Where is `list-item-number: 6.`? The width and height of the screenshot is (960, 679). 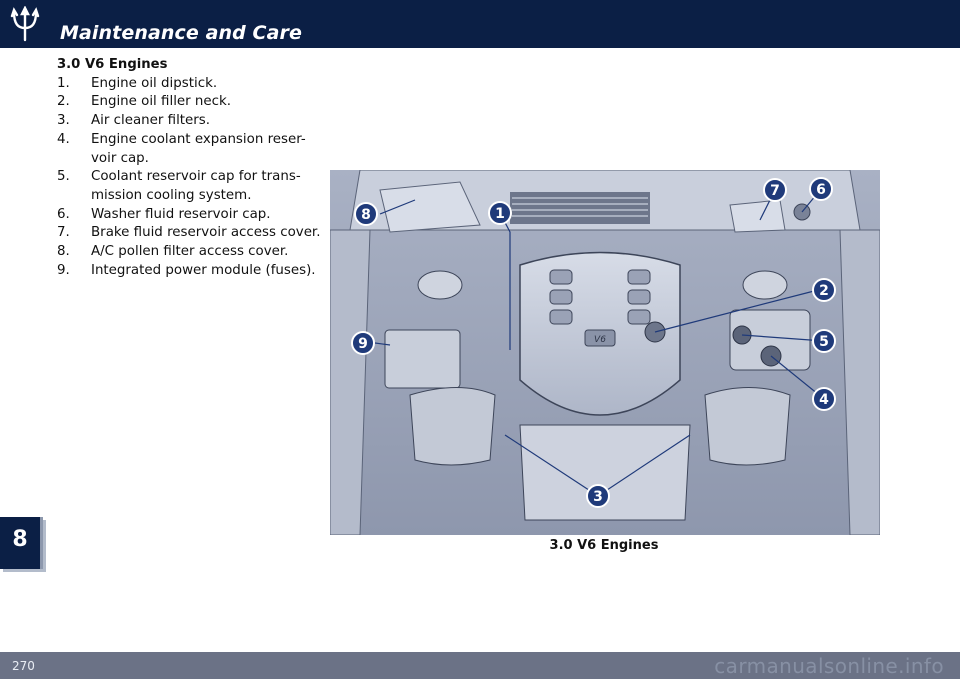
list-item-number: 6. is located at coordinates (63, 214).